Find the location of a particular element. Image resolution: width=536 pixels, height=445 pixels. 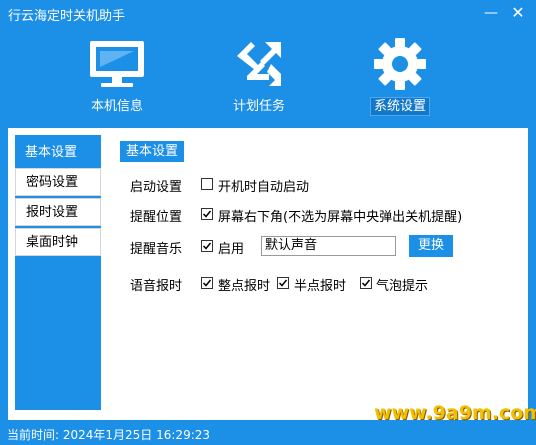

toolbar-item-system-settings: 系统设置 is located at coordinates (400, 78).